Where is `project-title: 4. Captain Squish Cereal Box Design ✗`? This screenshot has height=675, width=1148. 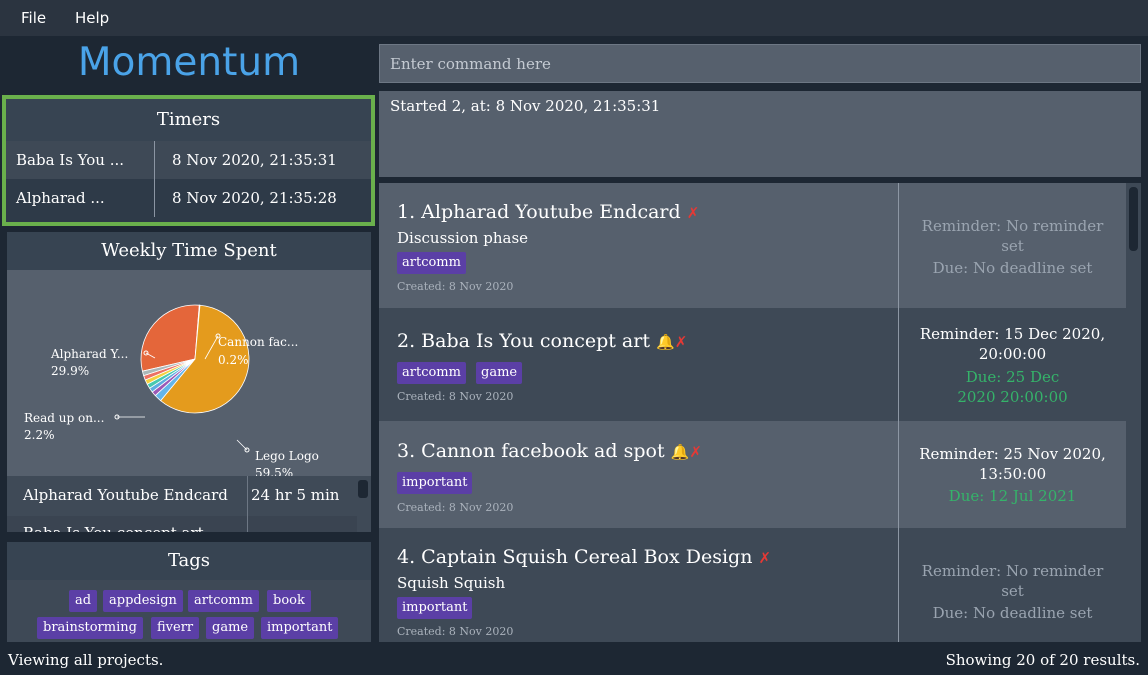
project-title: 4. Captain Squish Cereal Box Design ✗ is located at coordinates (584, 557).